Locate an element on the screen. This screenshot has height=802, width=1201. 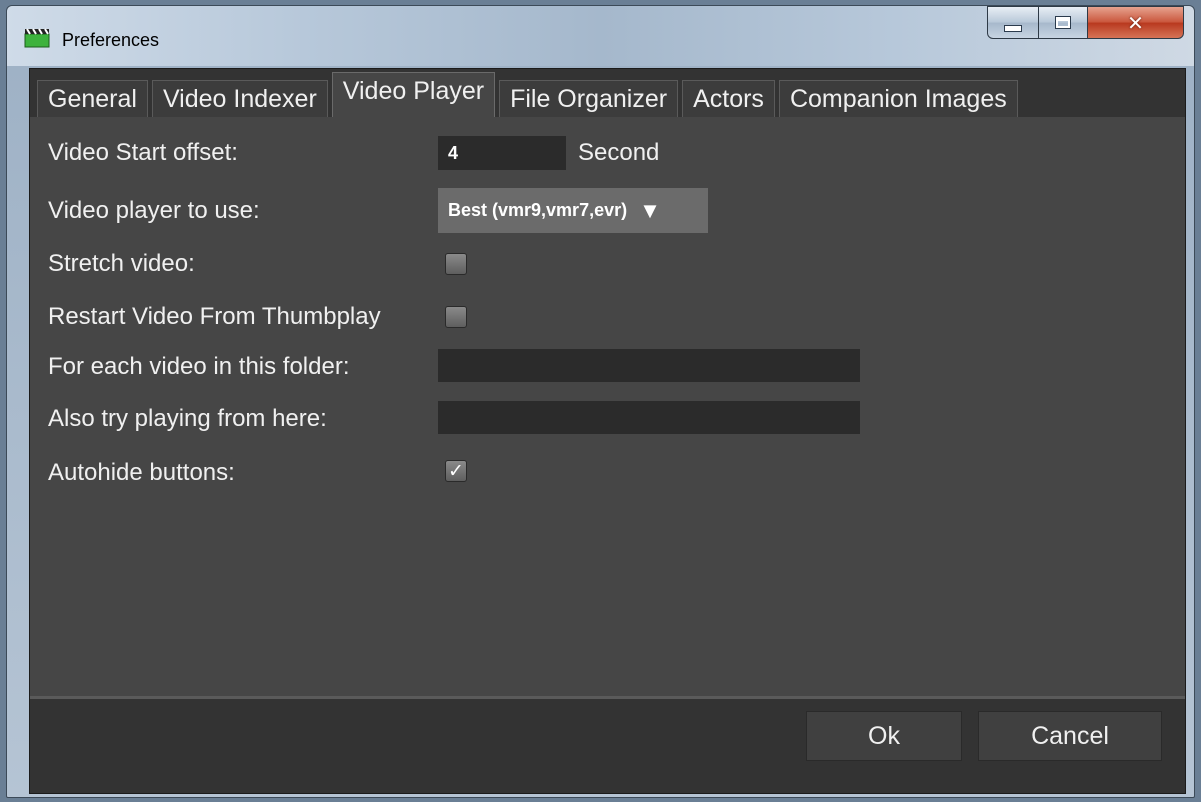
start-offset-label: Video Start offset: is located at coordinates (143, 152).